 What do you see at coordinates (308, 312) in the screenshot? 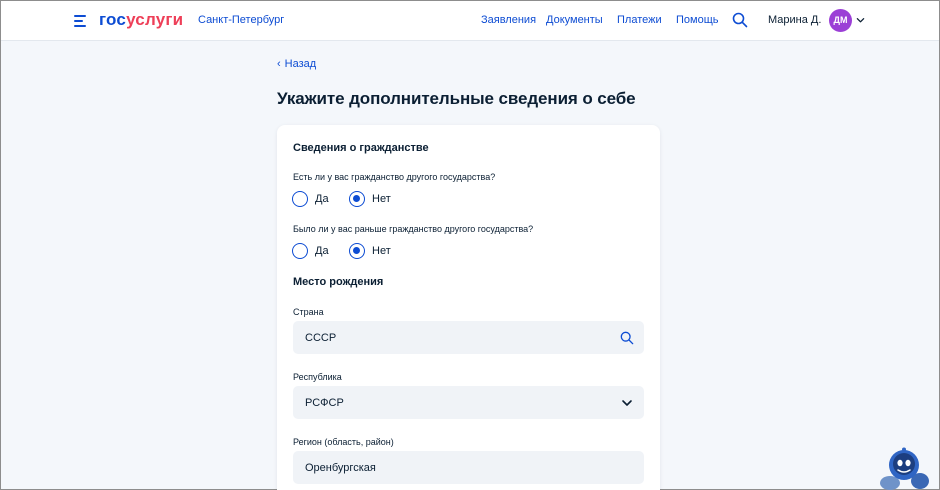
I see `country-label: Страна` at bounding box center [308, 312].